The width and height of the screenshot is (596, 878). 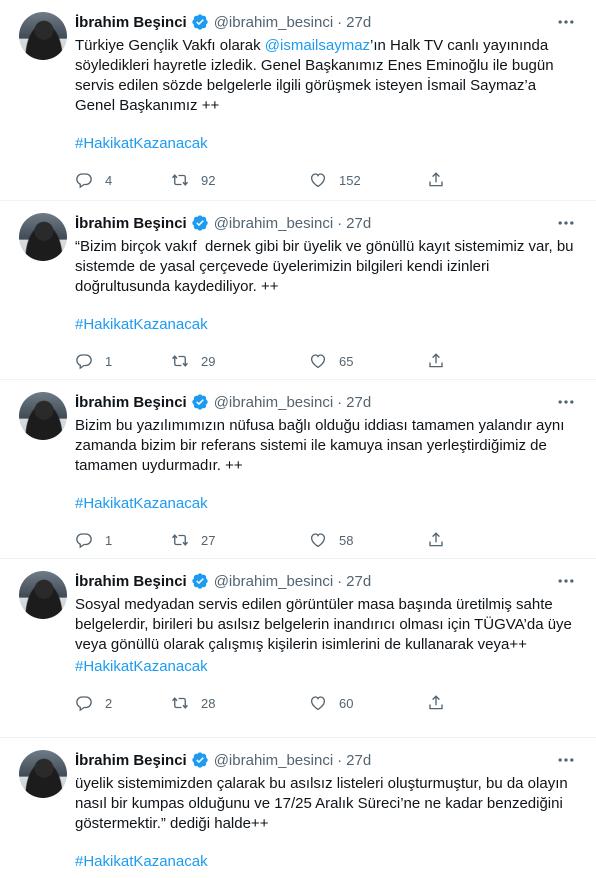 I want to click on retweet-button: 92, so click(x=240, y=180).